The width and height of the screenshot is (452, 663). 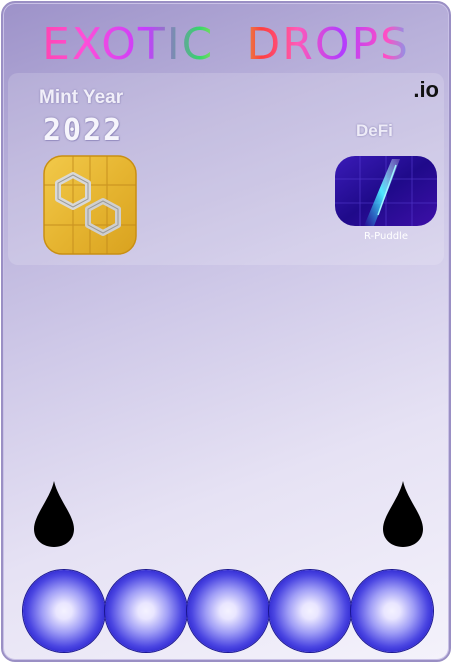 I want to click on r-puddle-icon, so click(x=386, y=191).